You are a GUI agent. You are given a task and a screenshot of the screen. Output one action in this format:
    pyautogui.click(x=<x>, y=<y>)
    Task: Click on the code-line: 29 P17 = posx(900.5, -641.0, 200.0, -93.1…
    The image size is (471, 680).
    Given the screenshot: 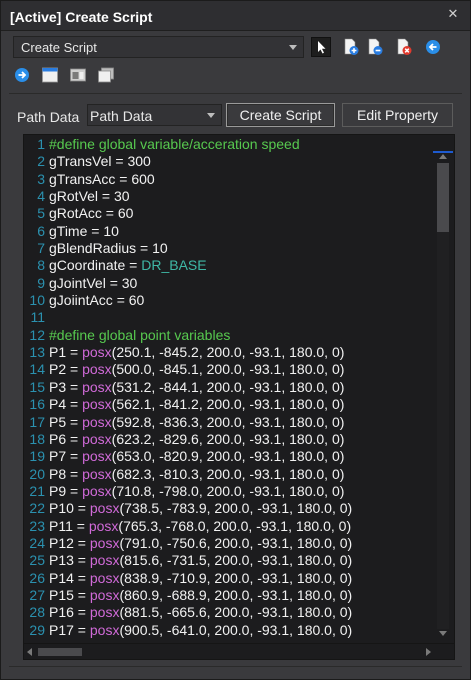 What is the action you would take?
    pyautogui.click(x=229, y=630)
    